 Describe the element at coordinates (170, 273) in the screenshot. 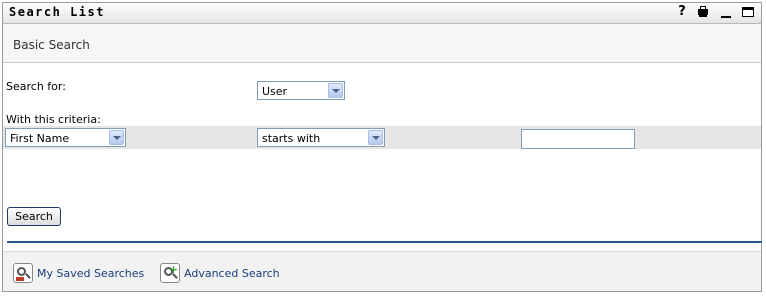

I see `advanced-search-icon: +` at that location.